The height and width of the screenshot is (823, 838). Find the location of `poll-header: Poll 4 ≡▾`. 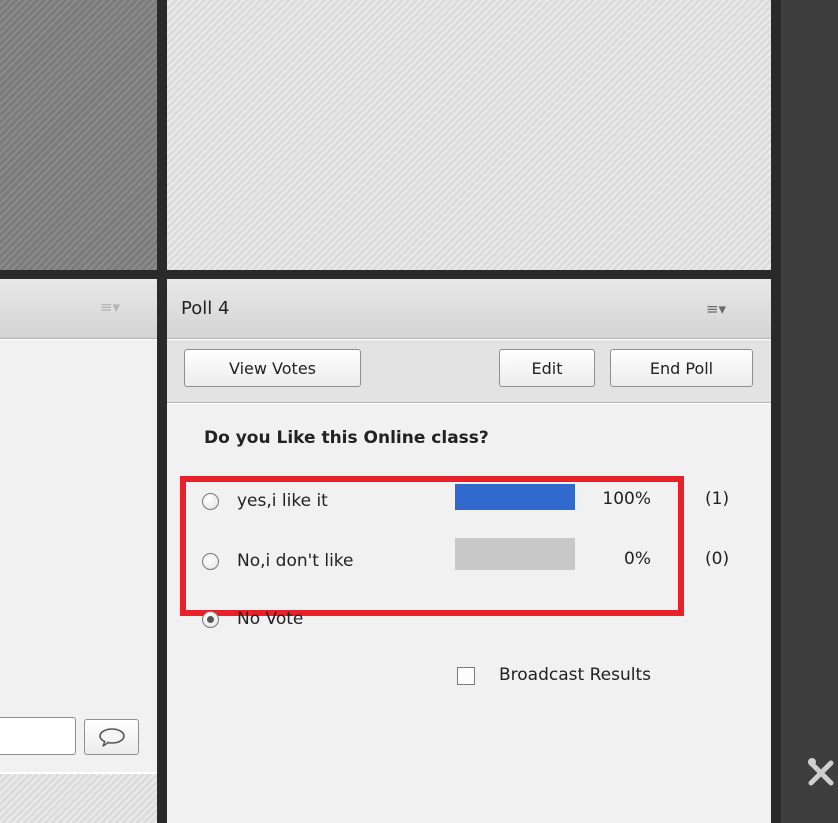

poll-header: Poll 4 ≡▾ is located at coordinates (469, 309).